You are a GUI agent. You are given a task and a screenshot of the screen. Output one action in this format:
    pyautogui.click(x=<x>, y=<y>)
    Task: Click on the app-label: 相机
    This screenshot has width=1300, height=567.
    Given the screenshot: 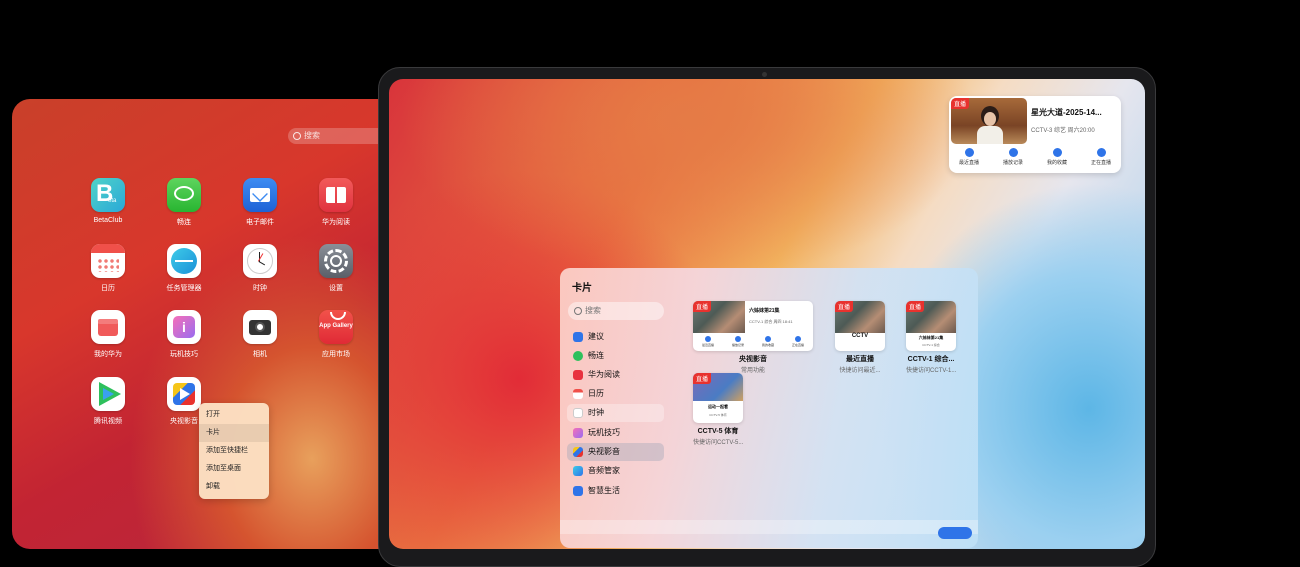 What is the action you would take?
    pyautogui.click(x=260, y=354)
    